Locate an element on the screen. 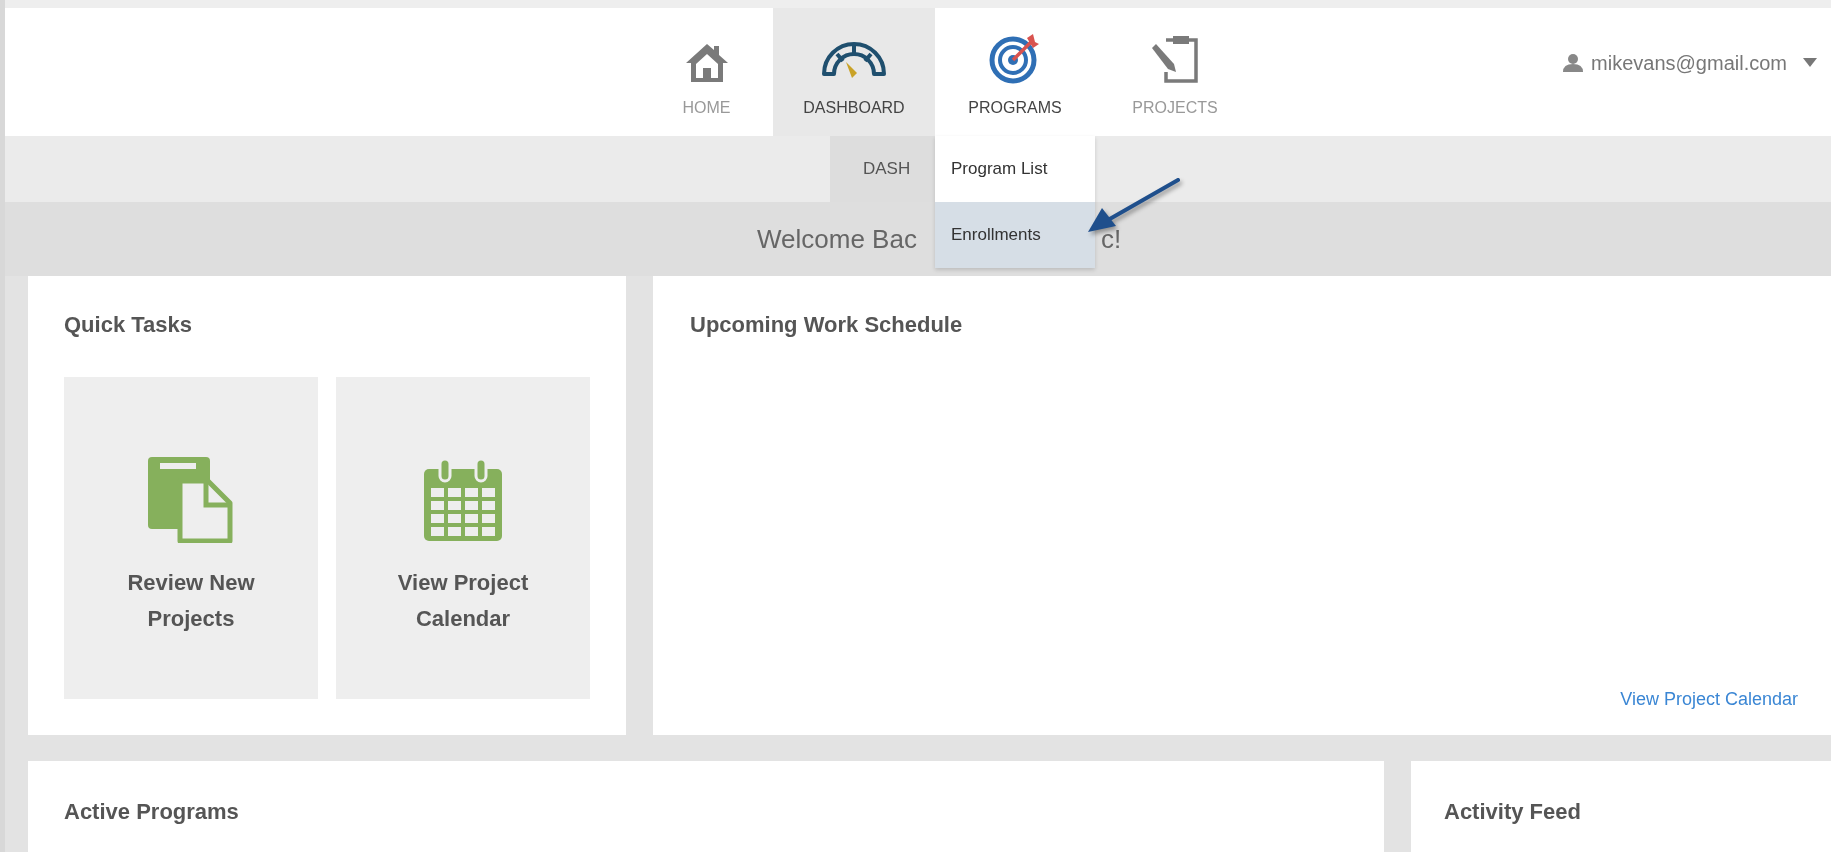  menu-item: Enrollments is located at coordinates (1015, 235).